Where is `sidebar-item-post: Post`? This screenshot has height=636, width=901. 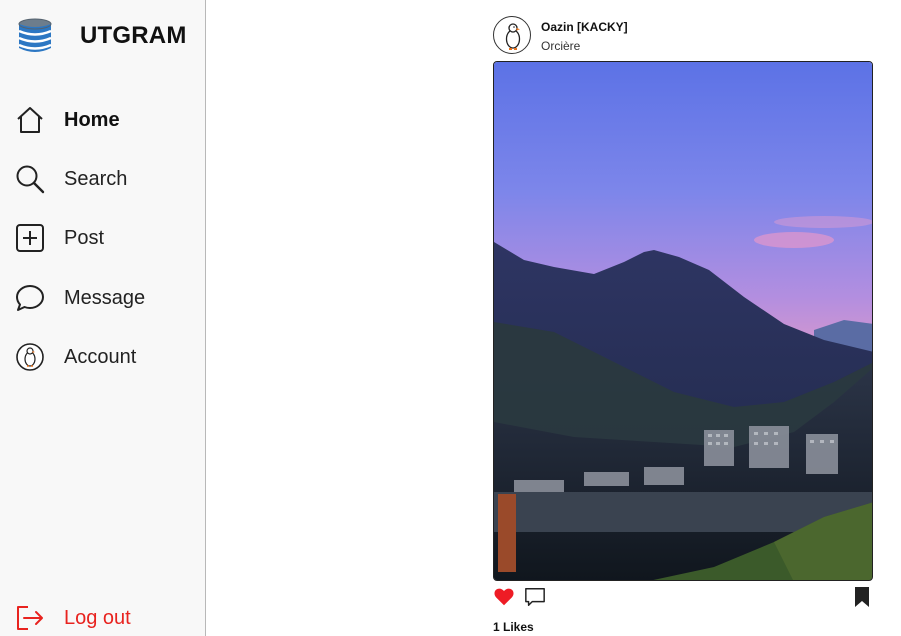
sidebar-item-post: Post is located at coordinates (59, 238).